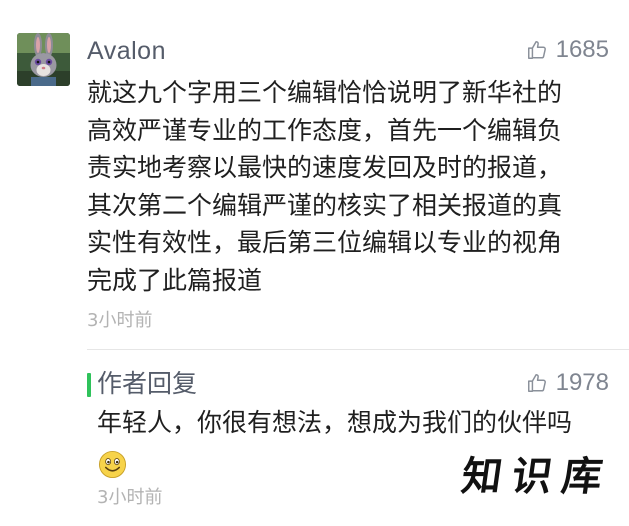 Image resolution: width=629 pixels, height=526 pixels. Describe the element at coordinates (335, 422) in the screenshot. I see `reply-body: 年轻人，你很有想法，想成为我们的伙伴吗` at that location.